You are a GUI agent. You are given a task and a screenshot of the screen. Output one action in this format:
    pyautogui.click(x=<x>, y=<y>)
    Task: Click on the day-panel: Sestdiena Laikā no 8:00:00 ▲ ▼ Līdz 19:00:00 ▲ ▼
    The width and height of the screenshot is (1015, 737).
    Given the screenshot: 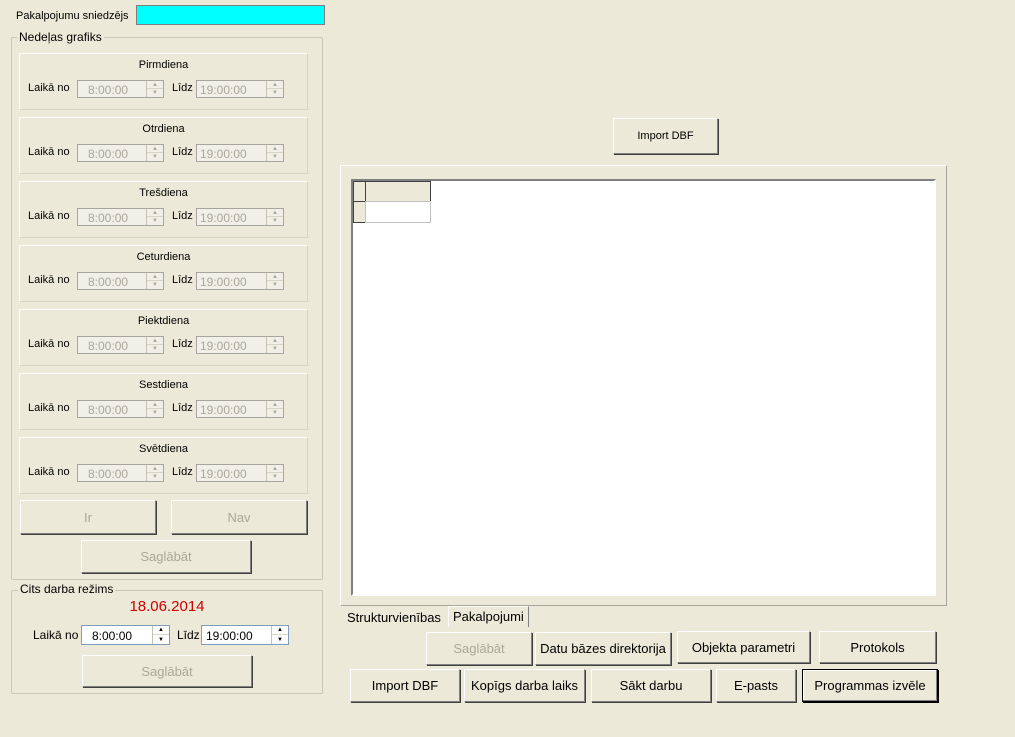 What is the action you would take?
    pyautogui.click(x=163, y=401)
    